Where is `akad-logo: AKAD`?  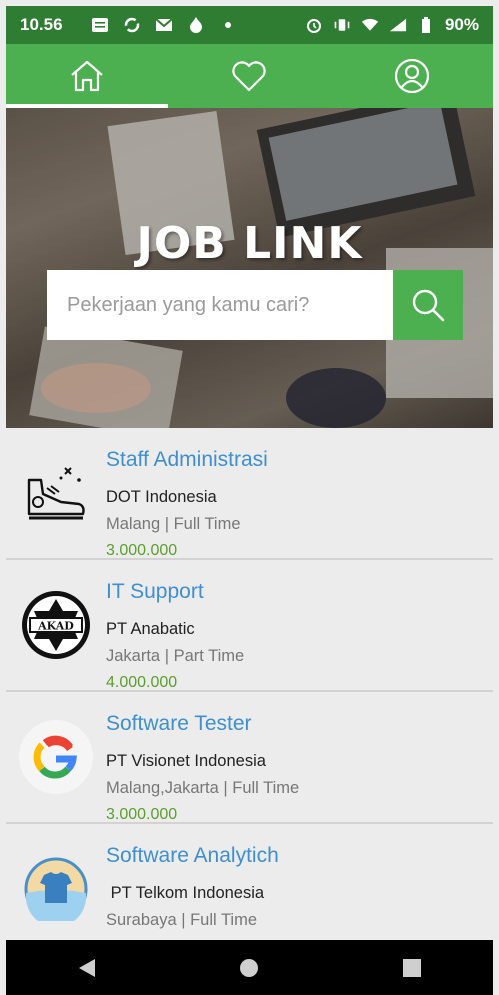
akad-logo: AKAD is located at coordinates (56, 625).